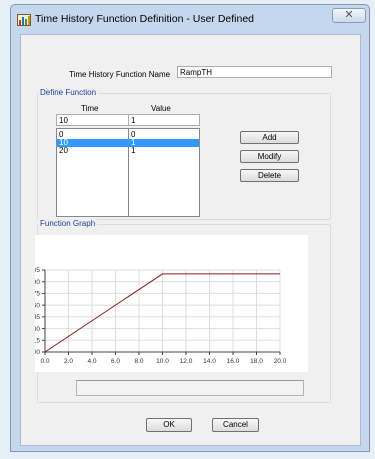 Image resolution: width=375 pixels, height=459 pixels. What do you see at coordinates (138, 361) in the screenshot?
I see `x-tick-label: 8.0` at bounding box center [138, 361].